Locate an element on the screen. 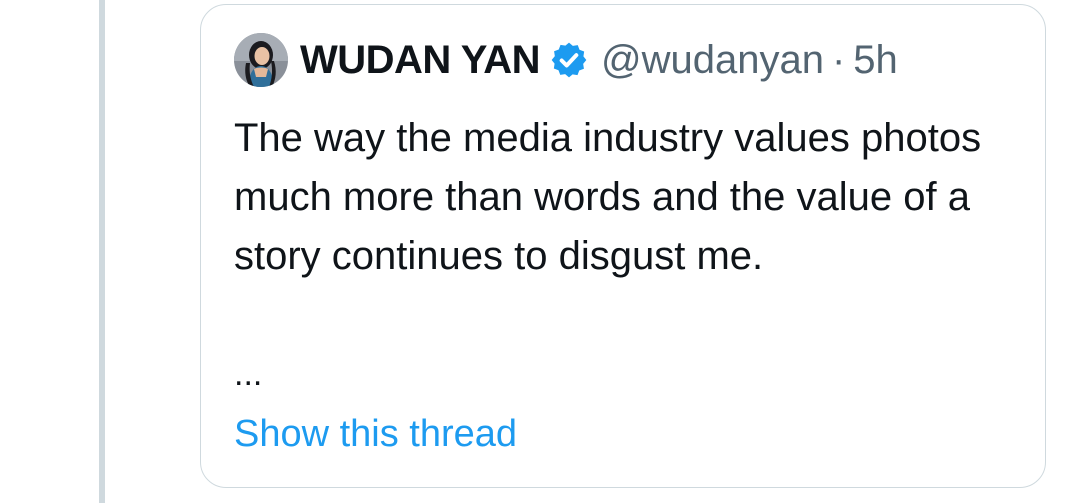  thread-connector-line is located at coordinates (102, 251).